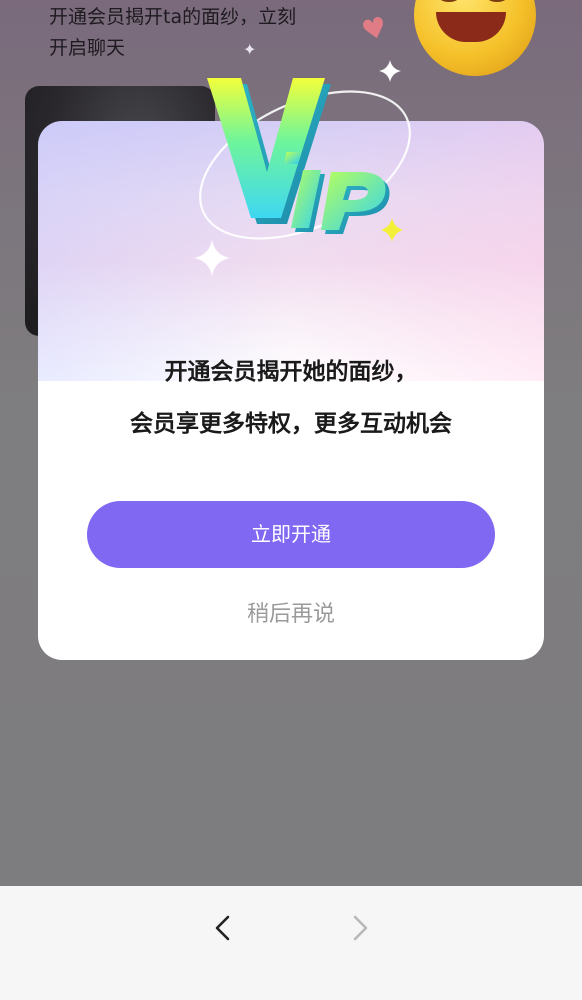  I want to click on intro-line-2: 开启聊天, so click(87, 48).